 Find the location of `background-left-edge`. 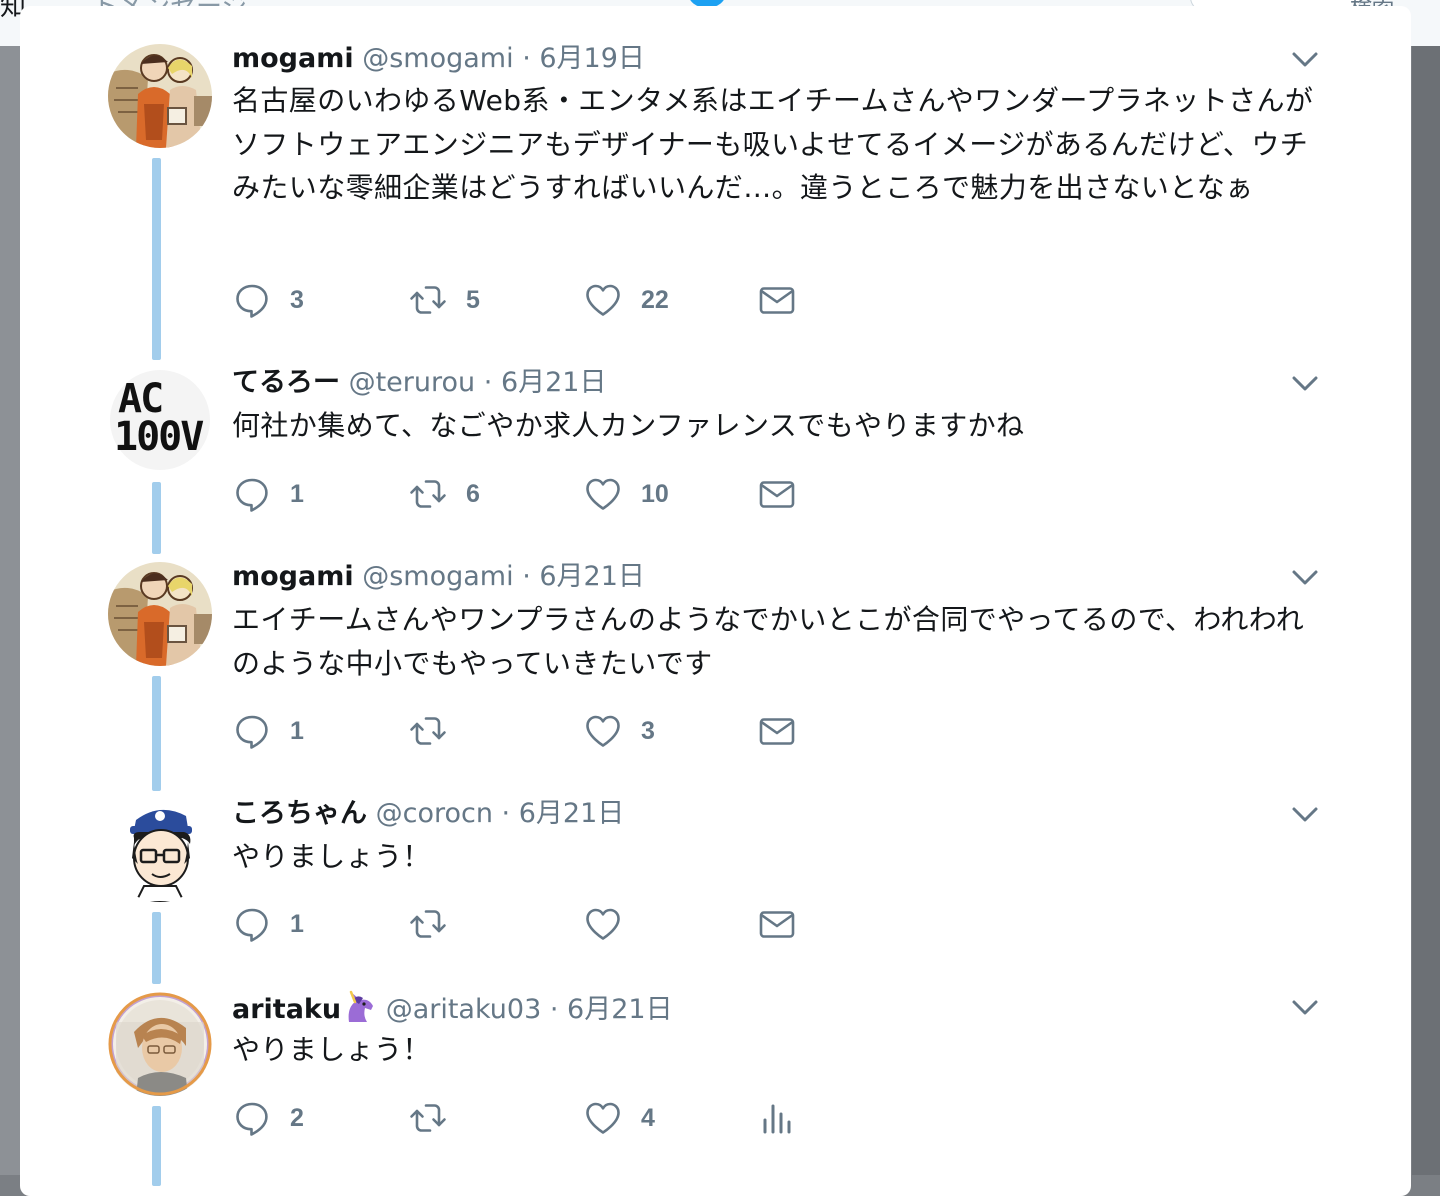

background-left-edge is located at coordinates (10, 610).